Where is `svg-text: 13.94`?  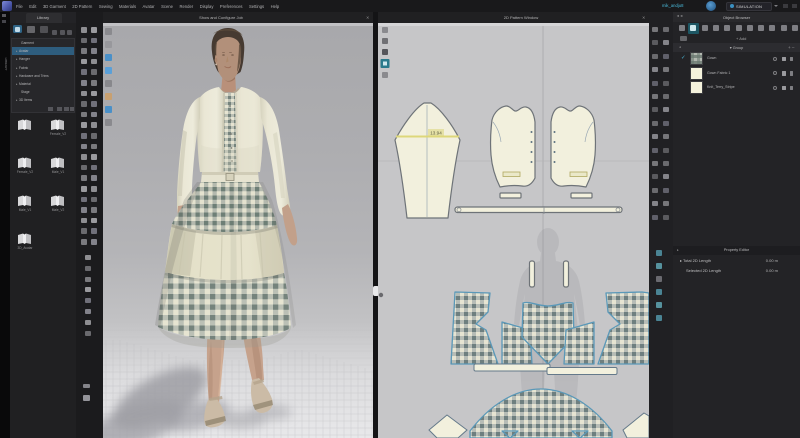
svg-text: 13.94 is located at coordinates (436, 132).